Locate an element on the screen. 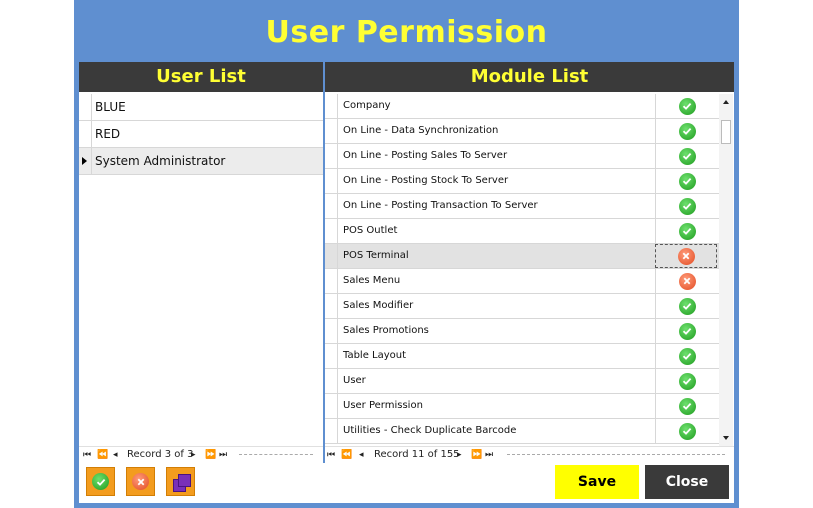 The image size is (813, 508). user-list-header: User List is located at coordinates (201, 77).